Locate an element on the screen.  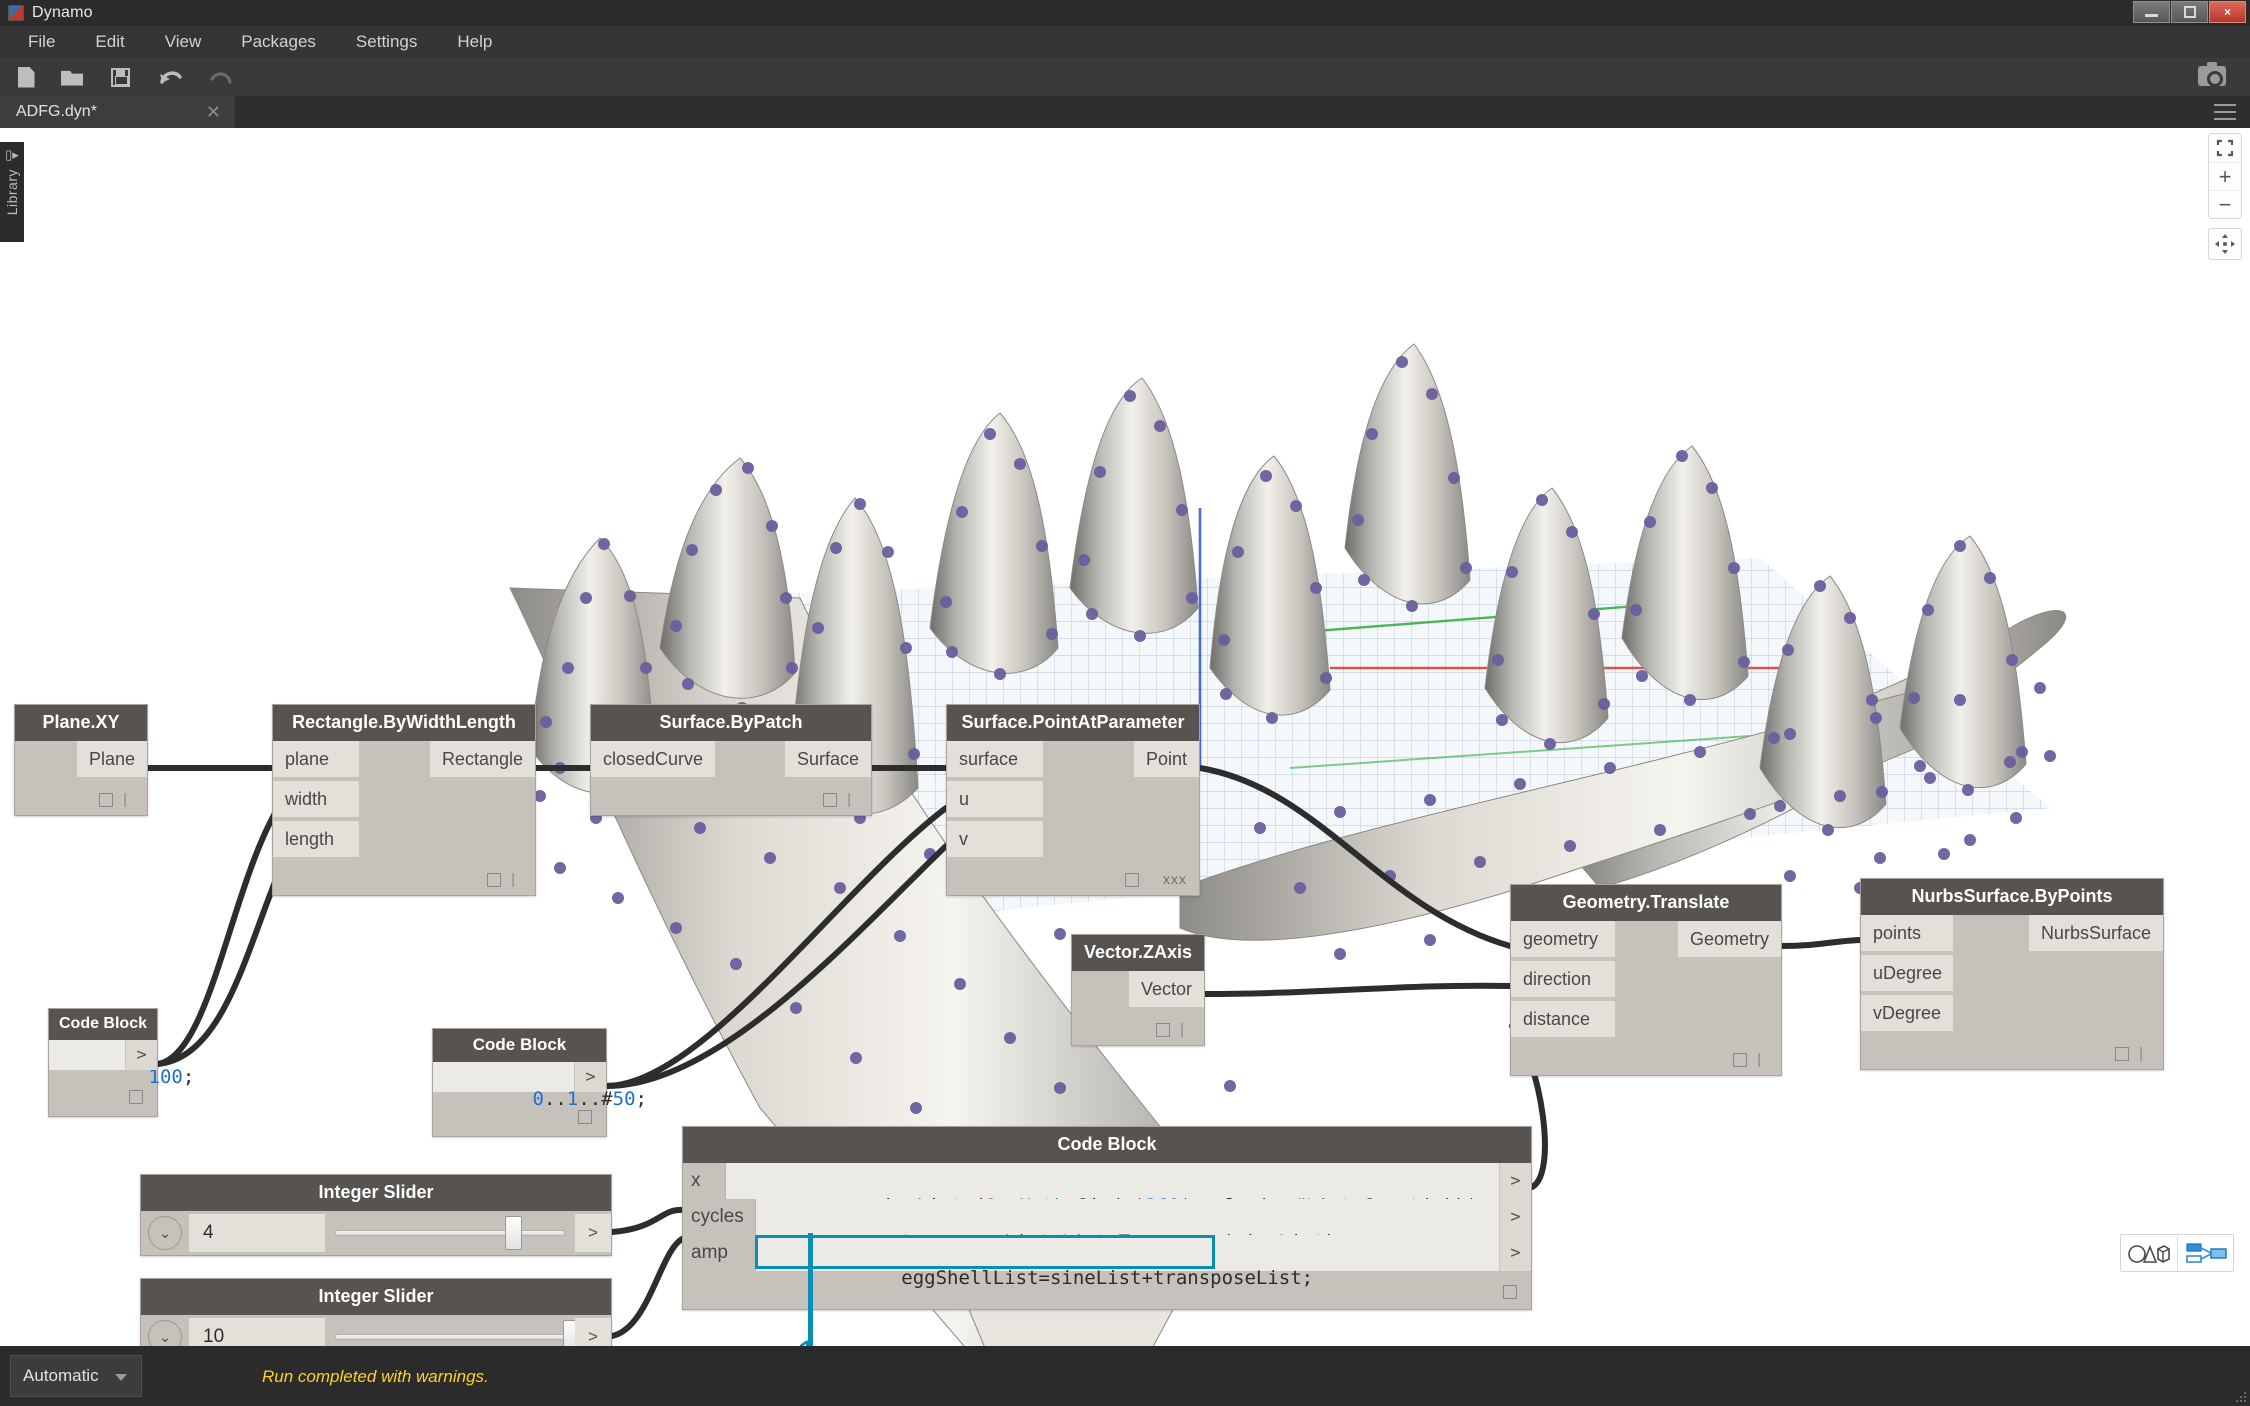
annotation-number-1: 1 is located at coordinates (807, 1339).